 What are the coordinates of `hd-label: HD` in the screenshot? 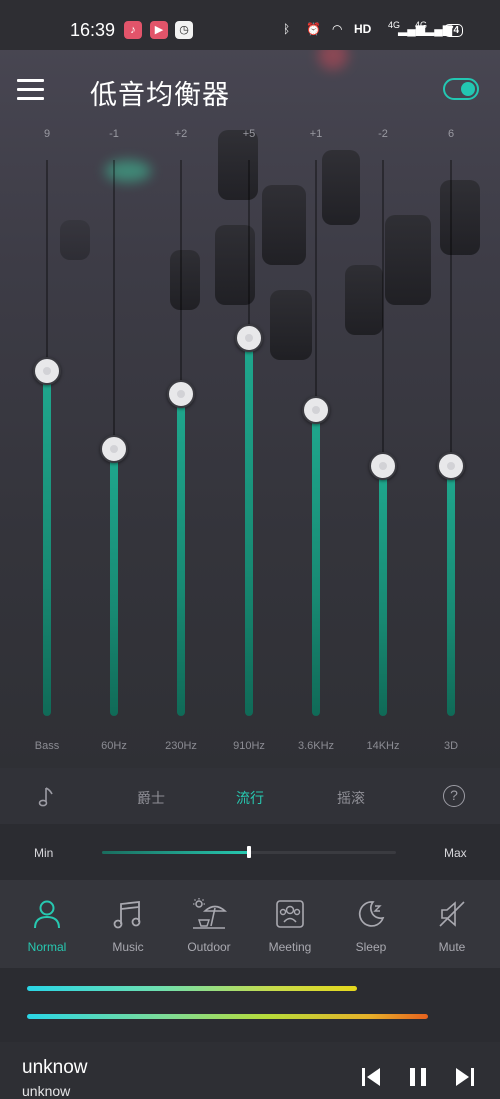 It's located at (363, 29).